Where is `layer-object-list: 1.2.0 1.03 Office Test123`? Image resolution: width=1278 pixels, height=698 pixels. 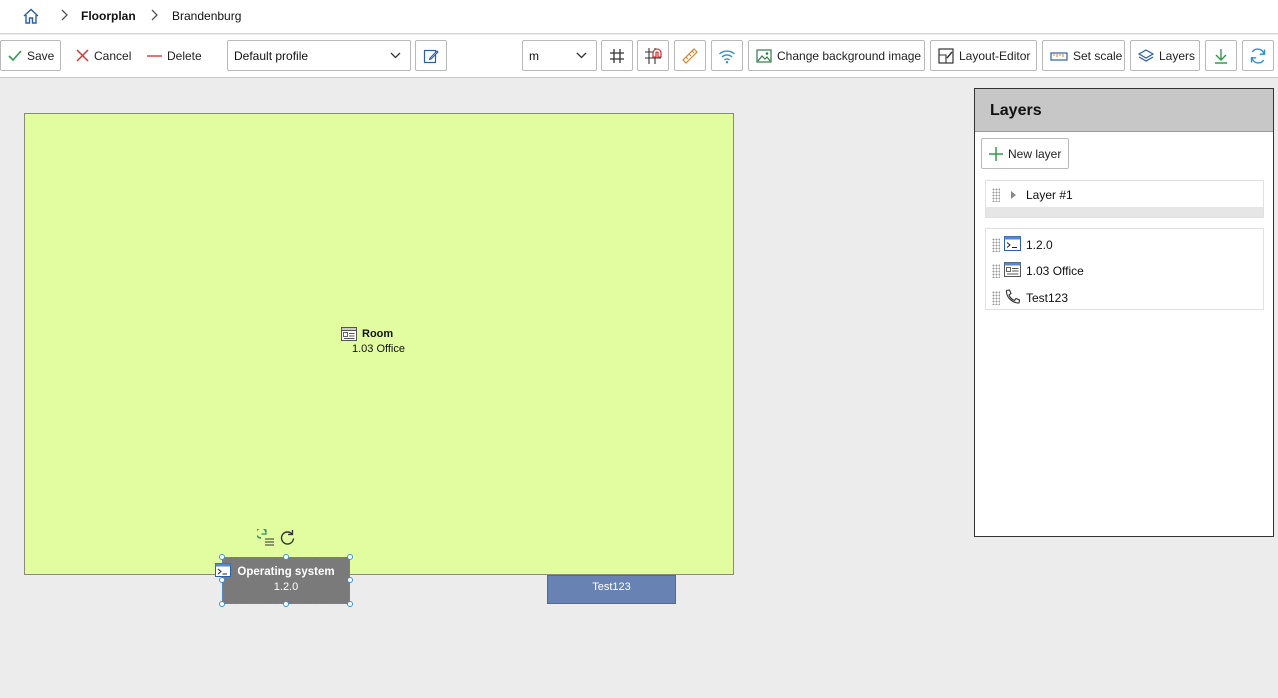
layer-object-list: 1.2.0 1.03 Office Test123 is located at coordinates (1124, 269).